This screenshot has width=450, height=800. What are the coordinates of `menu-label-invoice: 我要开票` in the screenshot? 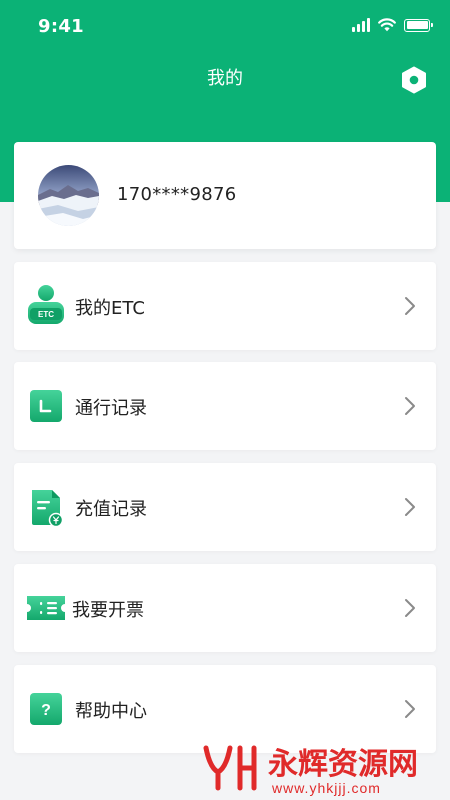 It's located at (108, 610).